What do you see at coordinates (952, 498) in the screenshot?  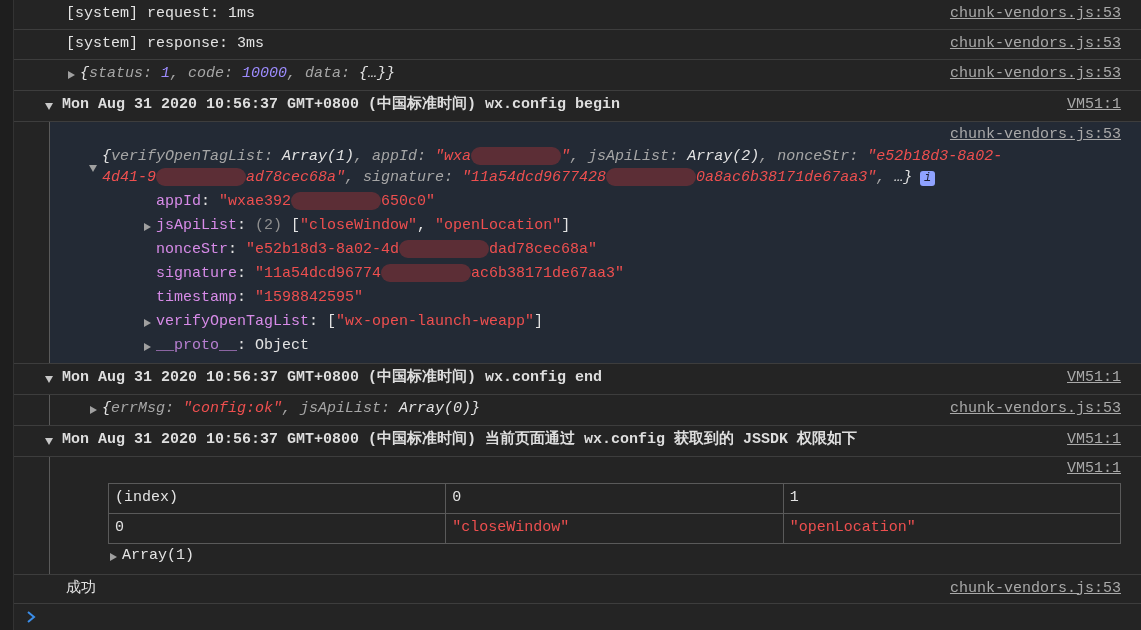 I see `column-header: 1` at bounding box center [952, 498].